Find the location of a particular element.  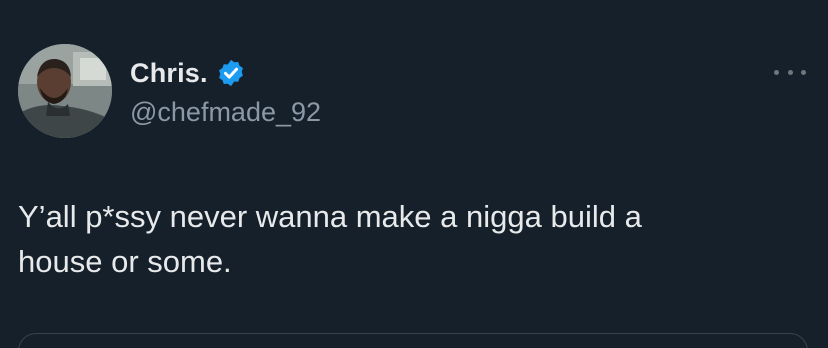

author-name-row: Chris. is located at coordinates (188, 73).